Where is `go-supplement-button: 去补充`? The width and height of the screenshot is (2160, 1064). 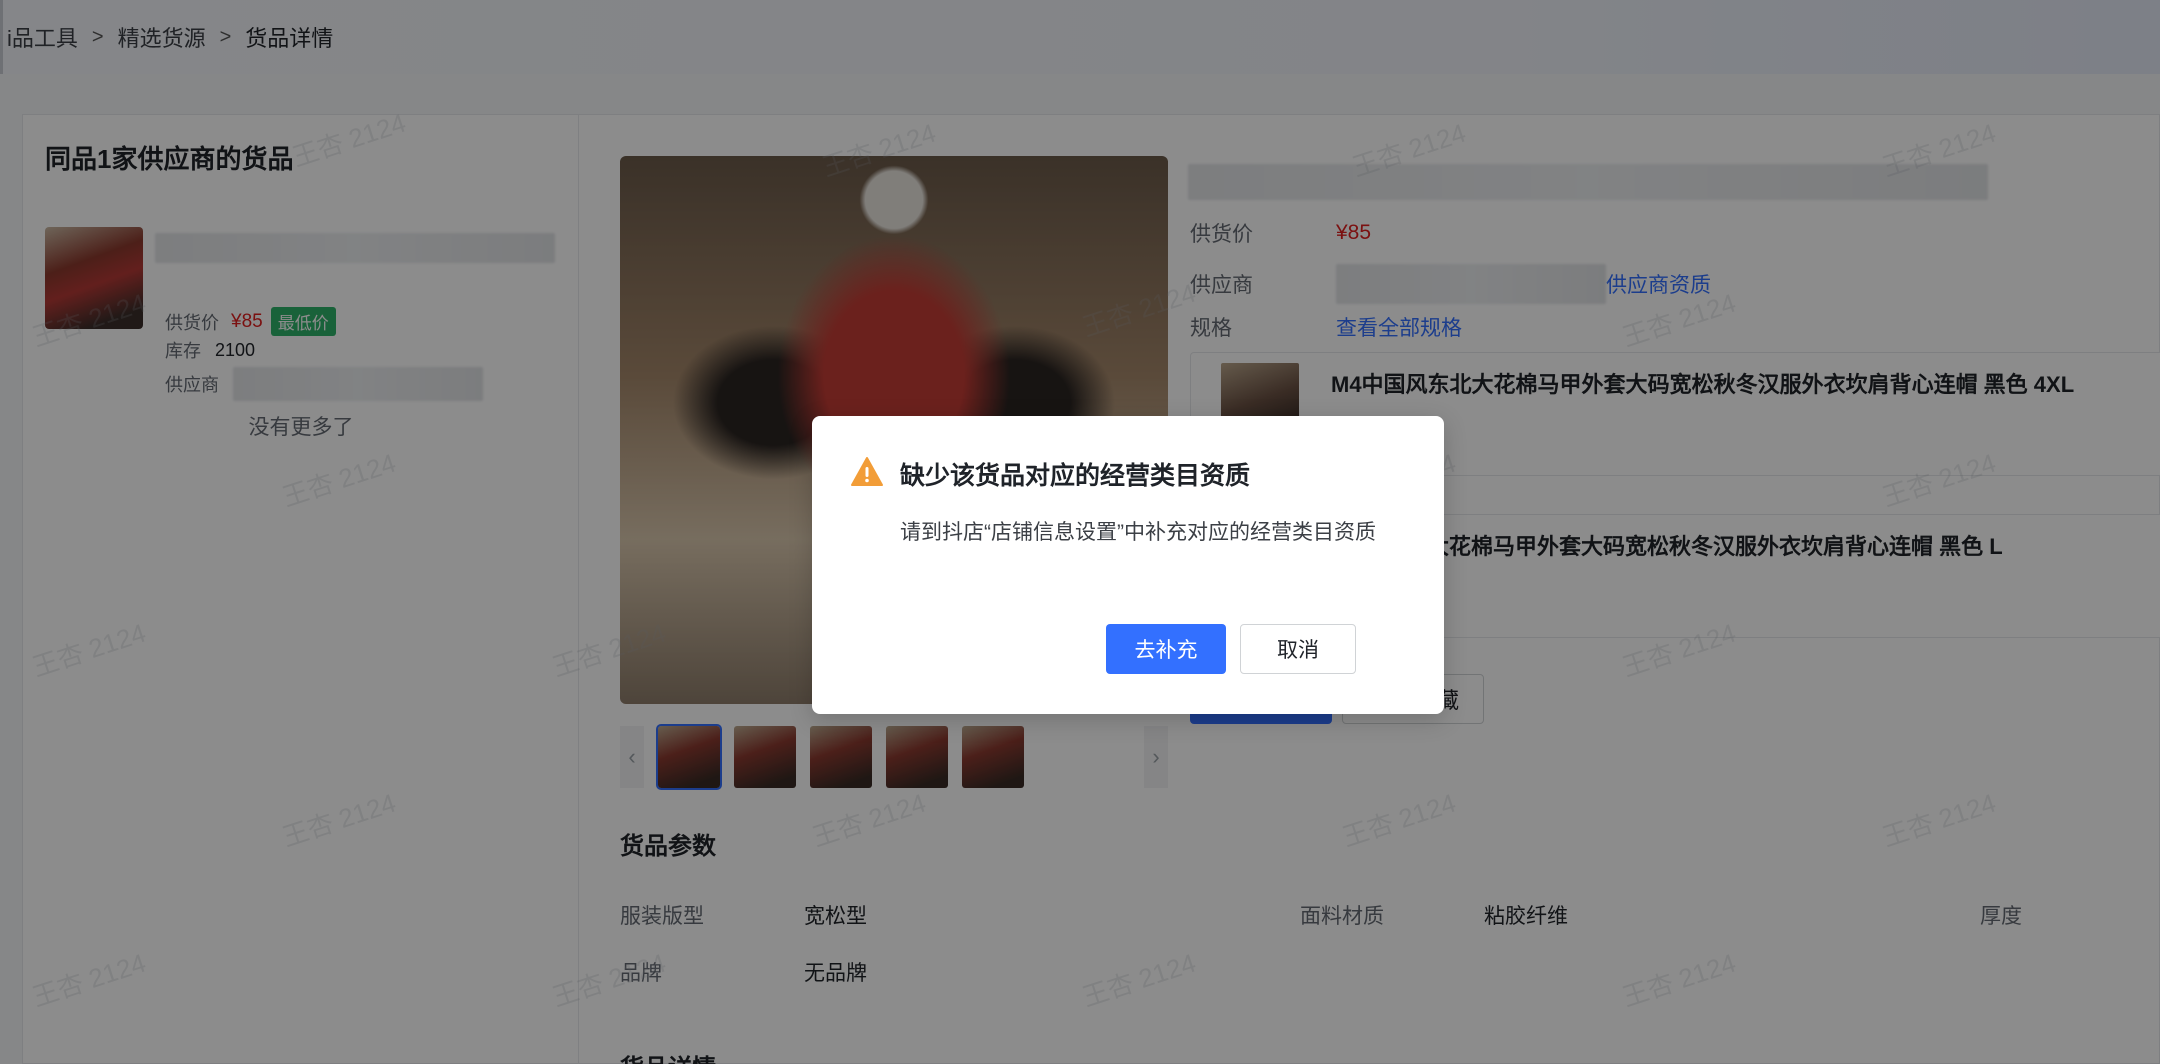
go-supplement-button: 去补充 is located at coordinates (1166, 649).